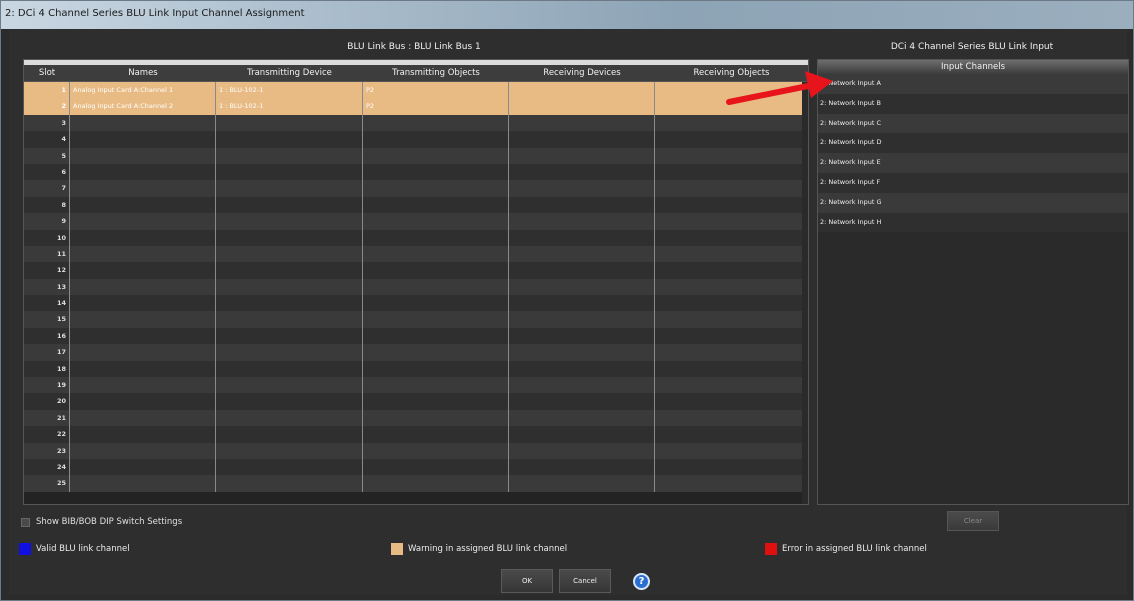 The height and width of the screenshot is (601, 1134). I want to click on input-channel-item: 2: Network Input A, so click(973, 84).